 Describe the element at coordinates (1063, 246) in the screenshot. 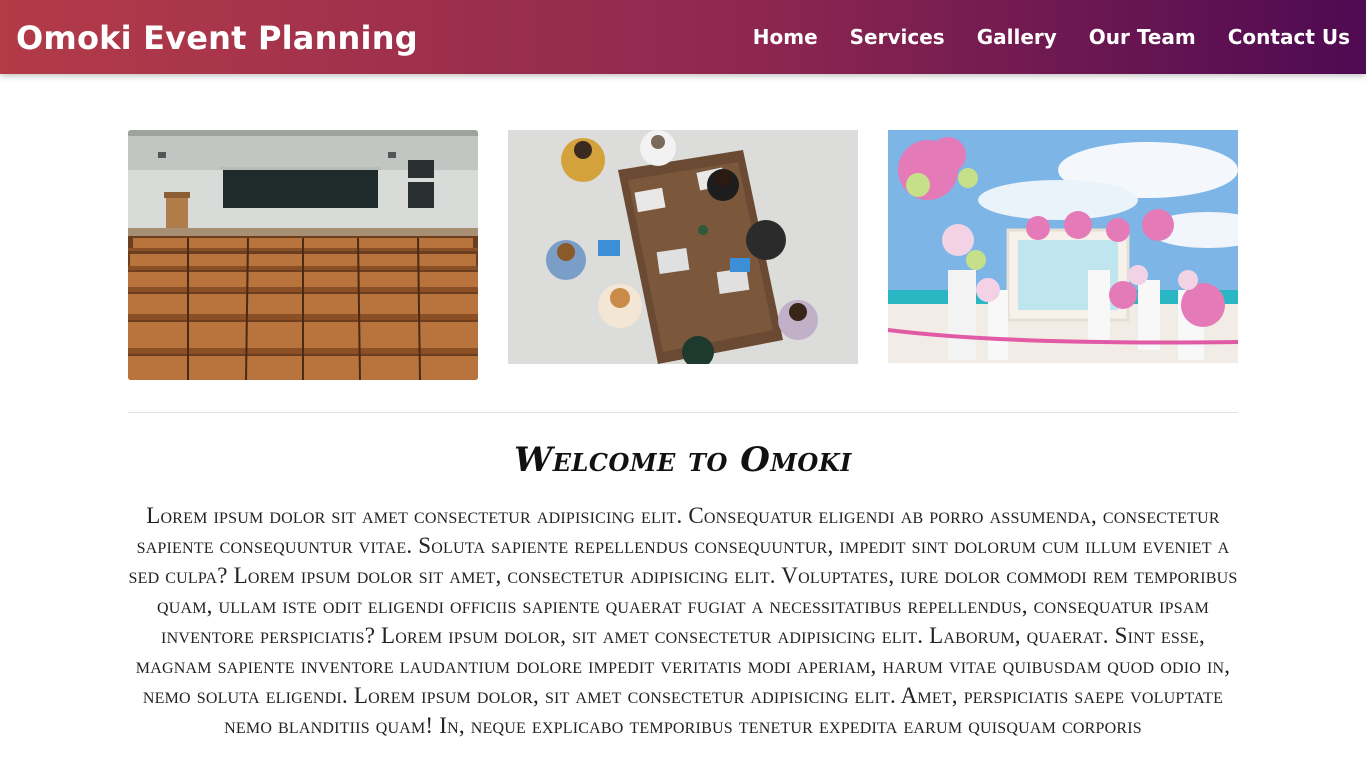

I see `beach-wedding-photo` at that location.